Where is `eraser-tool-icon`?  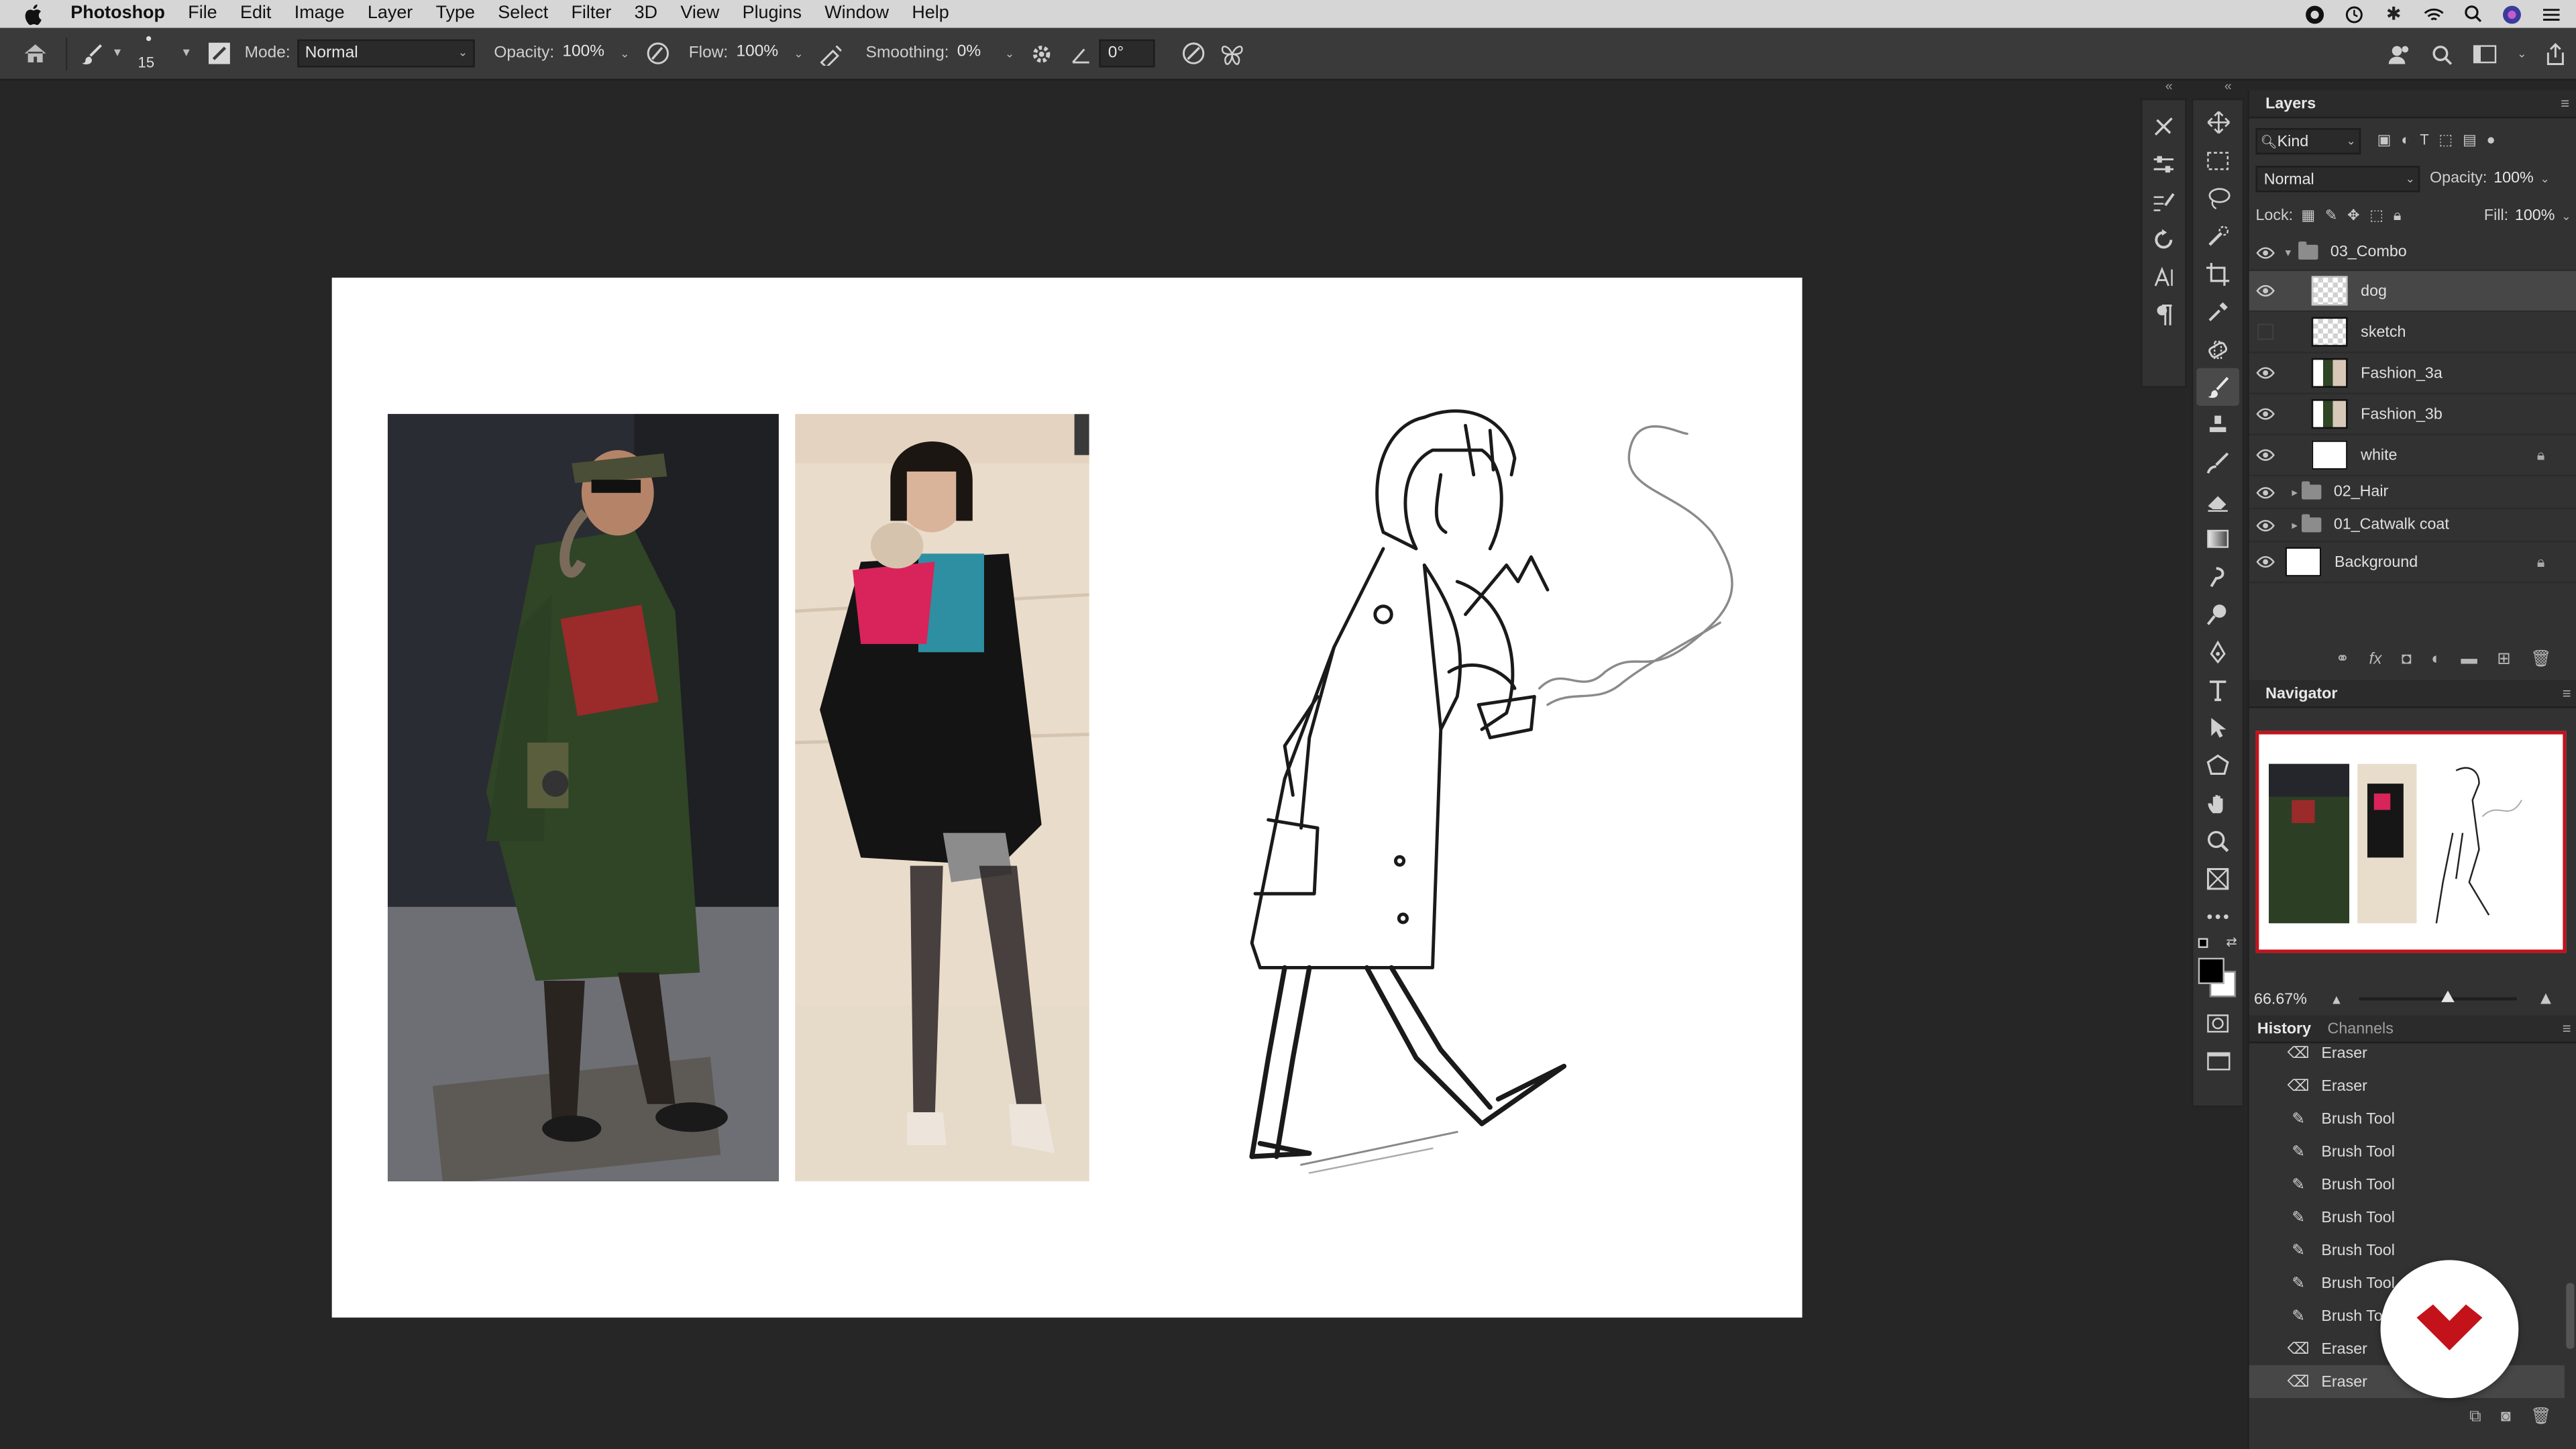
eraser-tool-icon is located at coordinates (2217, 500).